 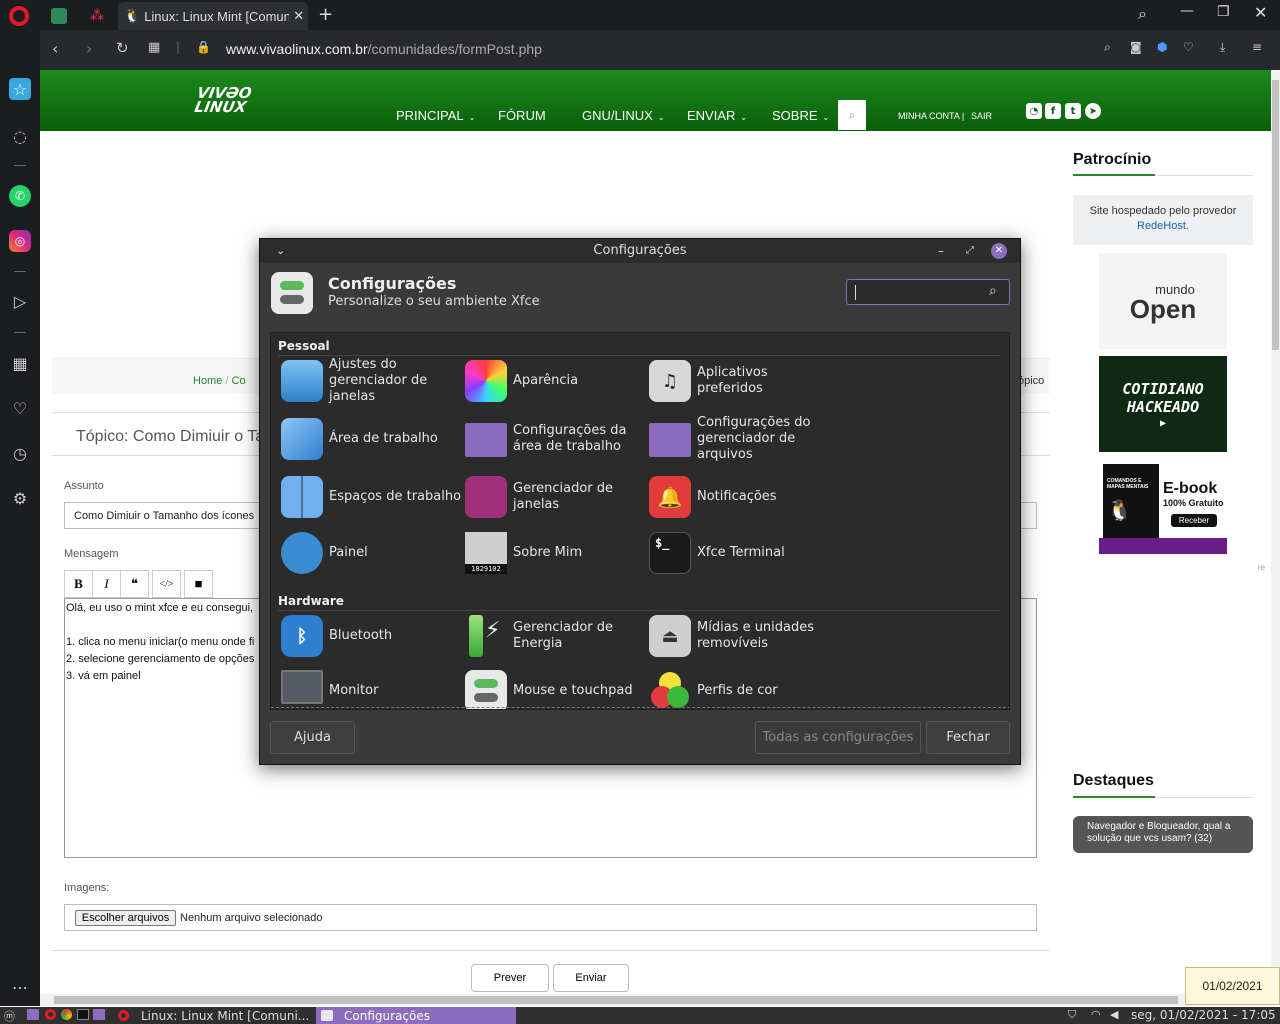 I want to click on item-mouse-touchpad: Mouse e touchpad, so click(x=555, y=688).